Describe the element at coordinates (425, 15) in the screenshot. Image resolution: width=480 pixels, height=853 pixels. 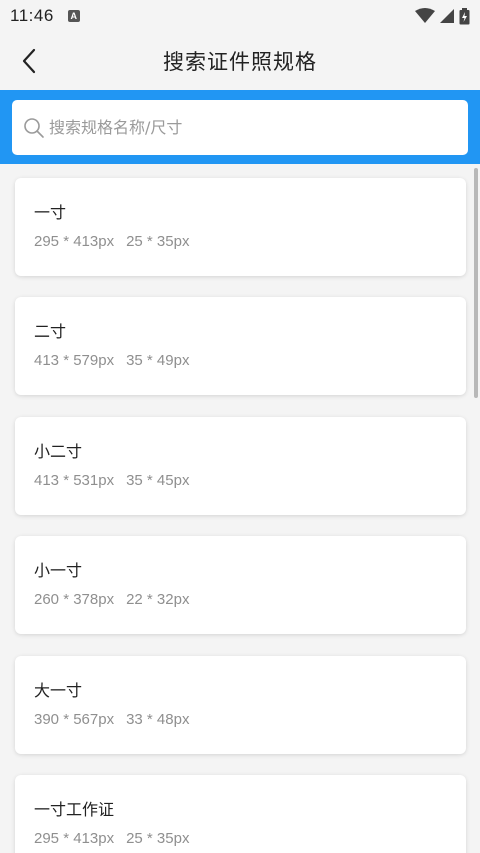
I see `wifi-icon` at that location.